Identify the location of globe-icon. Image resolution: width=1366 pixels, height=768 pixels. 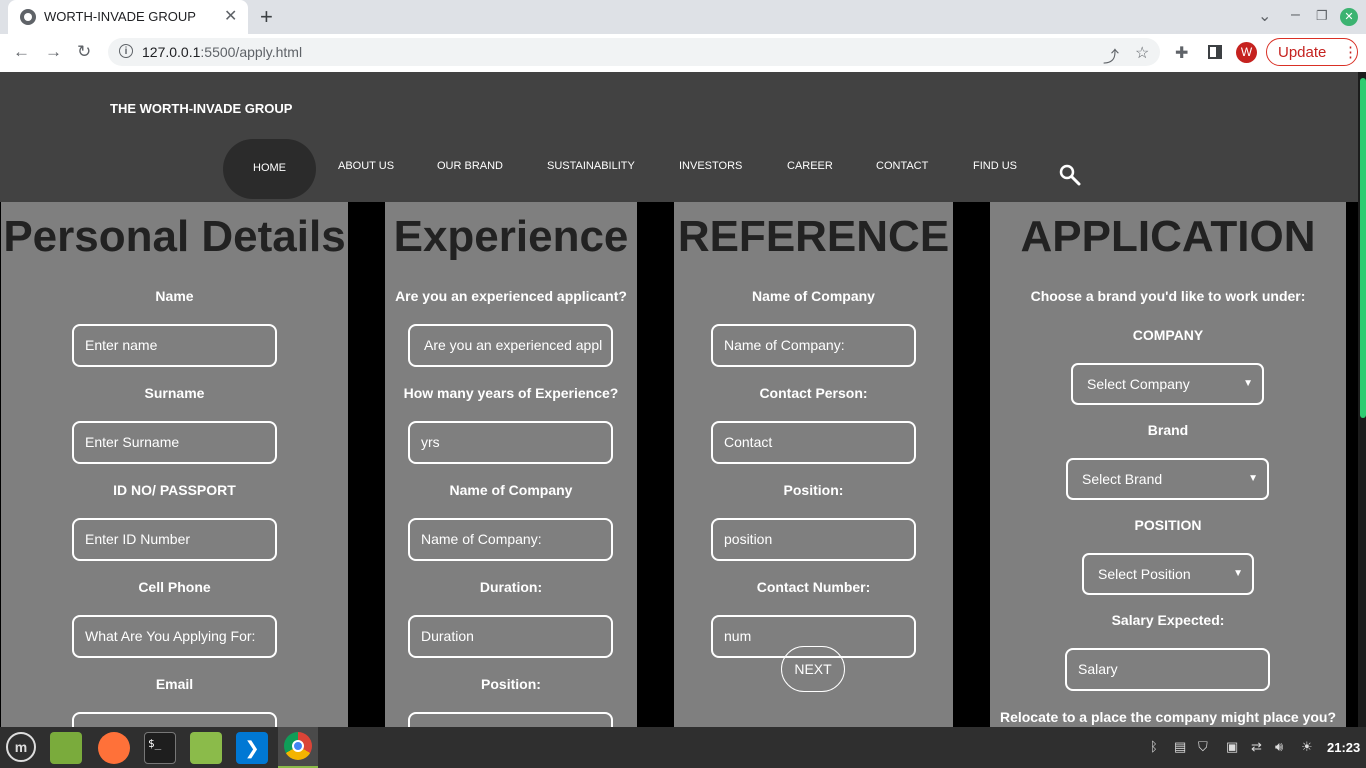
(28, 17).